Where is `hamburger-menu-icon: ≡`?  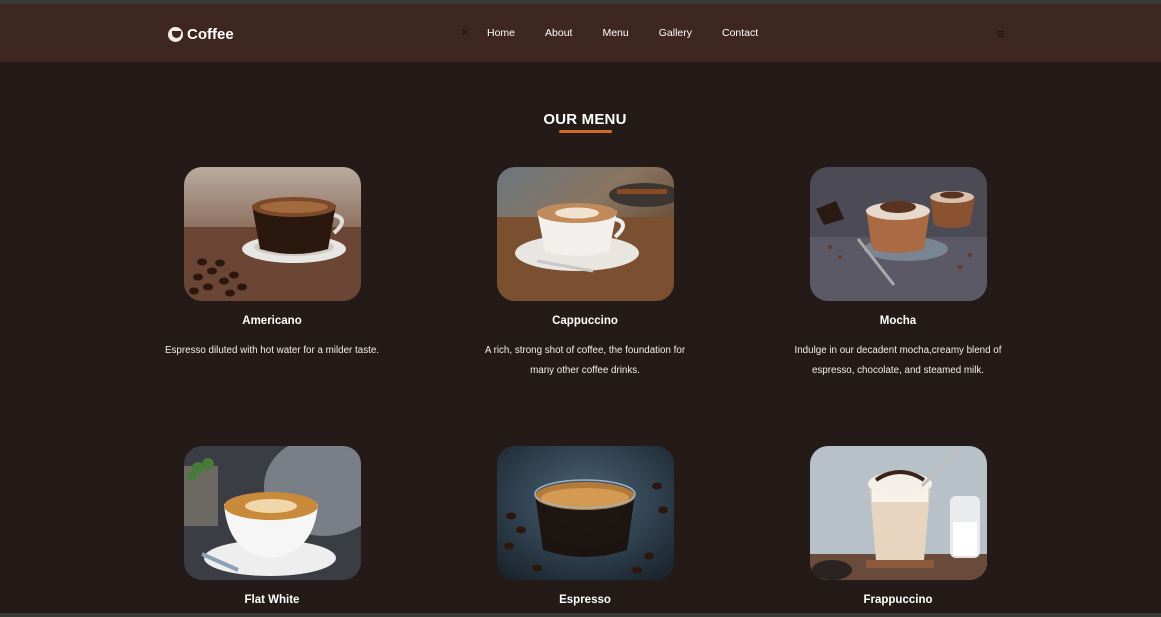 hamburger-menu-icon: ≡ is located at coordinates (1001, 33).